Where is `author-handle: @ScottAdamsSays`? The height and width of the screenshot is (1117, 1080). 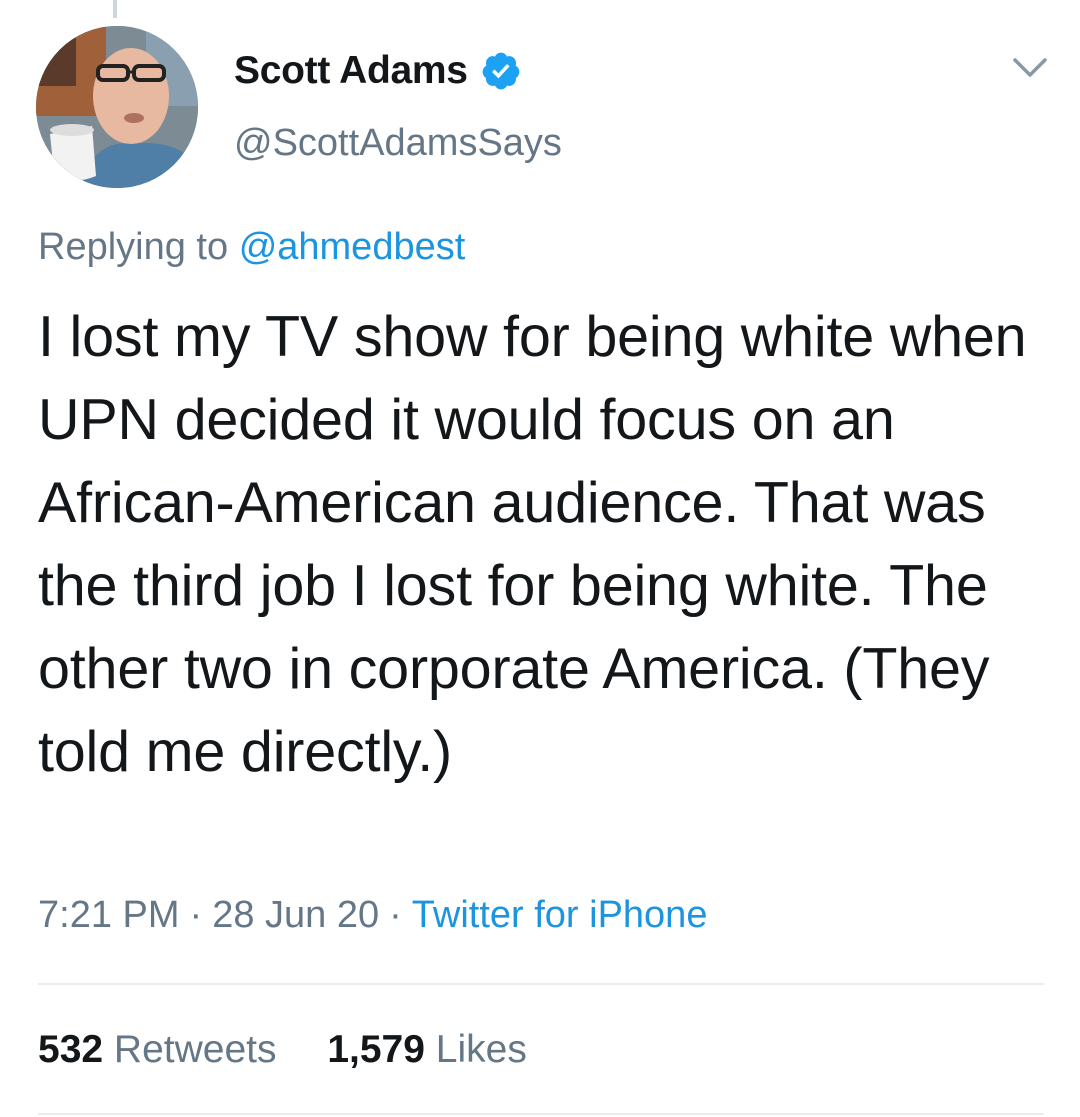
author-handle: @ScottAdamsSays is located at coordinates (398, 143).